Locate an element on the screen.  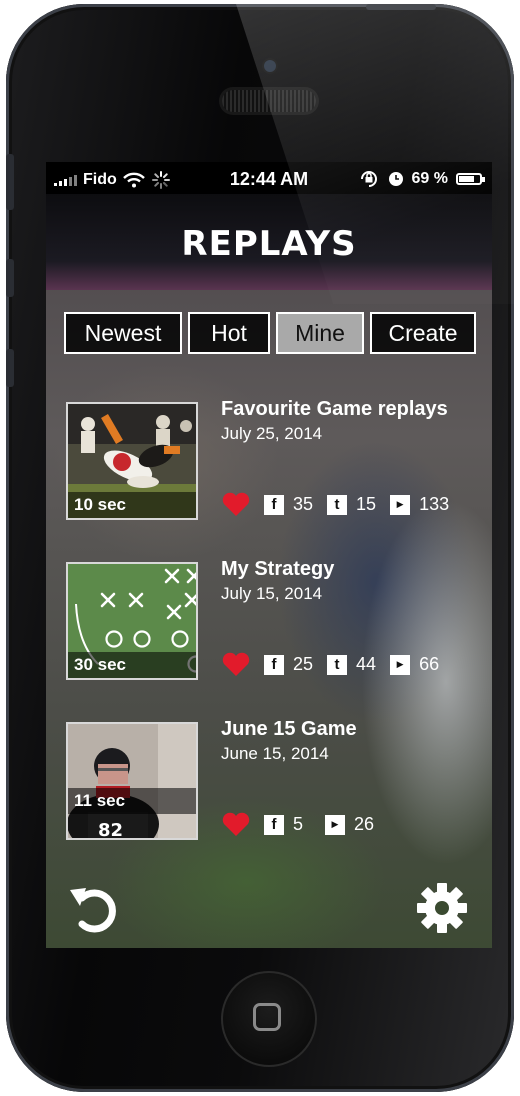
tab-bar: Newest Hot Mine Create is located at coordinates (270, 333).